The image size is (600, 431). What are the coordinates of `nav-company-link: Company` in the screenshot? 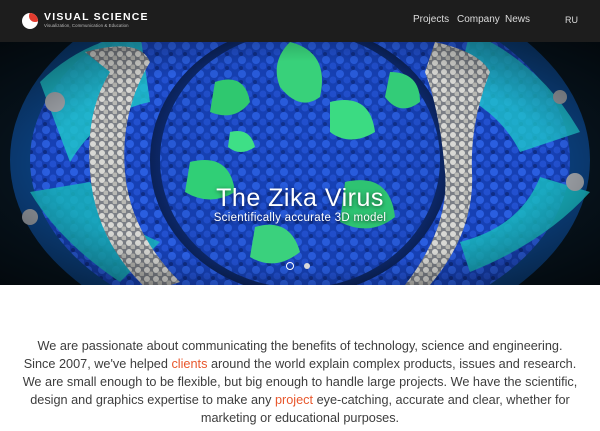 It's located at (478, 19).